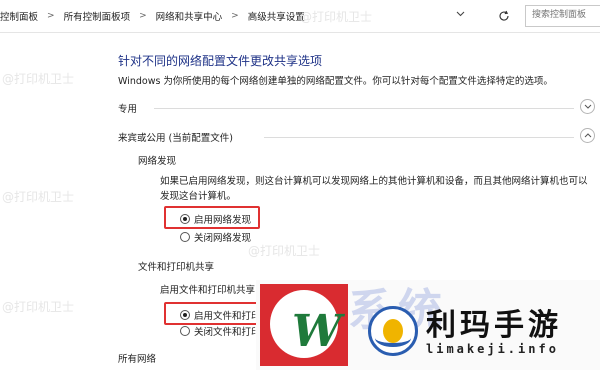 The height and width of the screenshot is (370, 600). Describe the element at coordinates (276, 16) in the screenshot. I see `breadcrumb-advanced-sharing: 高级共享设置` at that location.